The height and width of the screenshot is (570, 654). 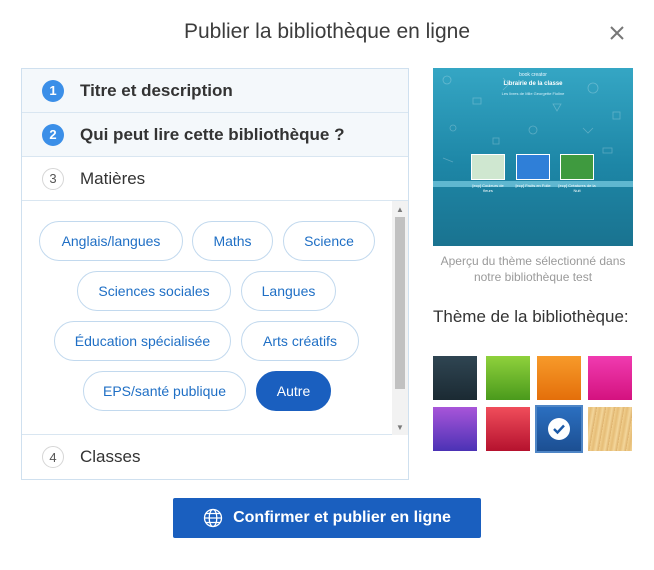 I want to click on theme-swatch-magenta, so click(x=610, y=378).